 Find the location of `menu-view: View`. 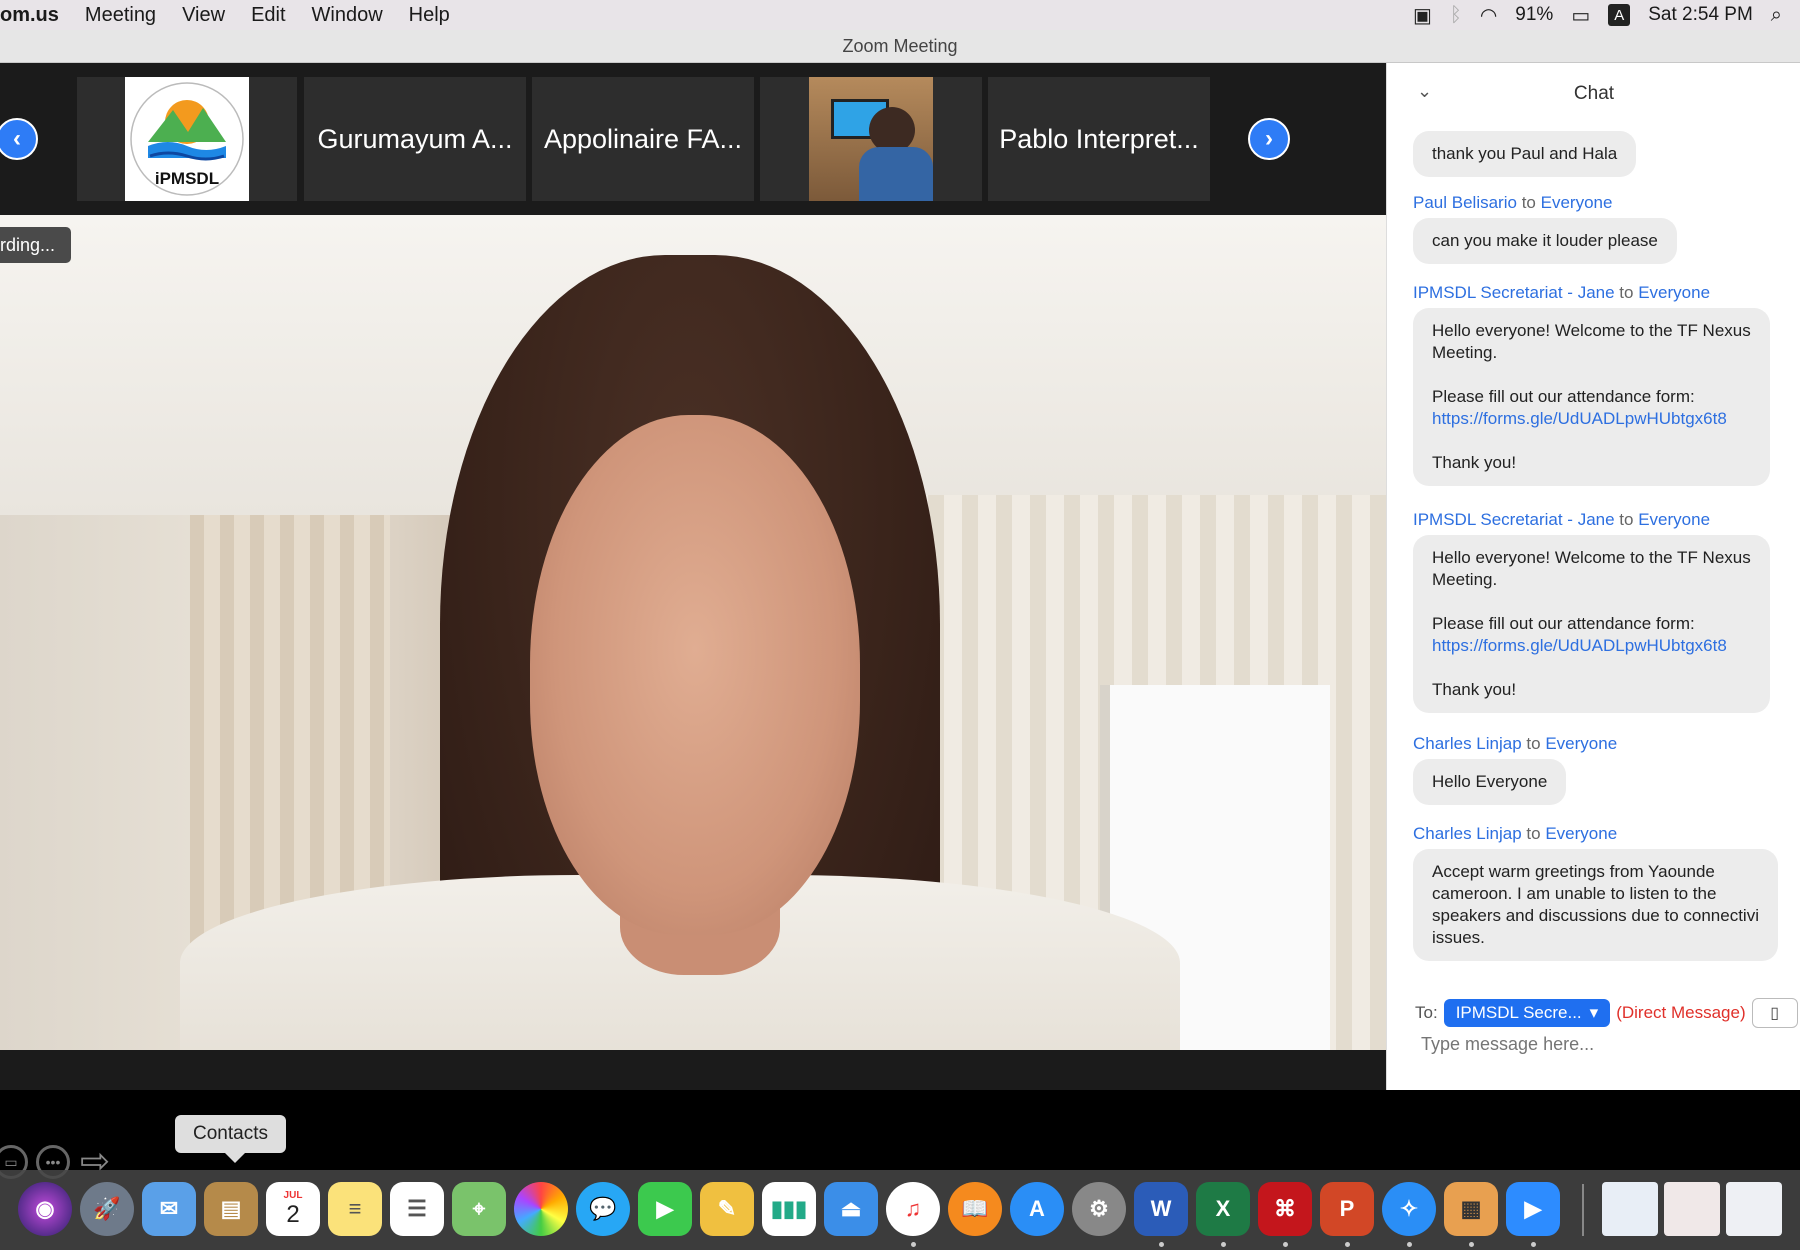

menu-view: View is located at coordinates (203, 15).